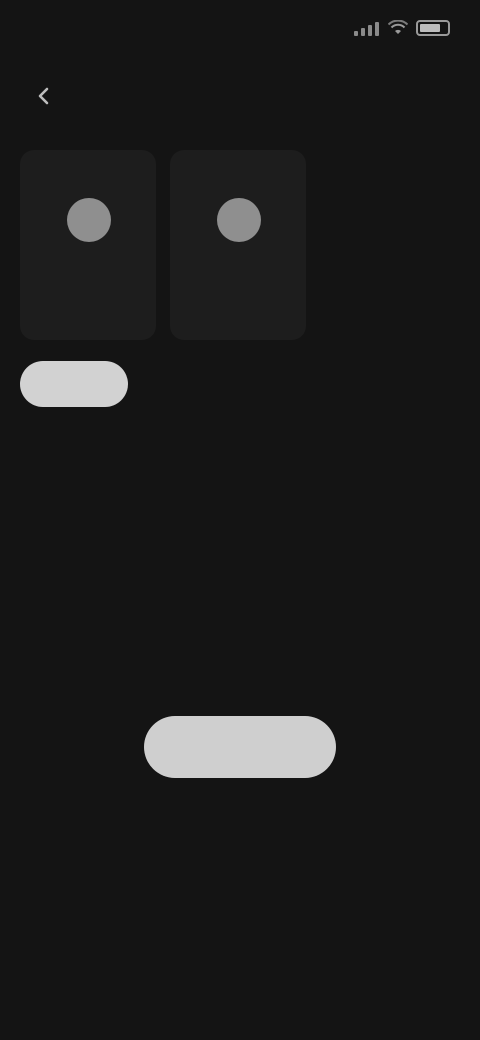  I want to click on status-icons, so click(402, 28).